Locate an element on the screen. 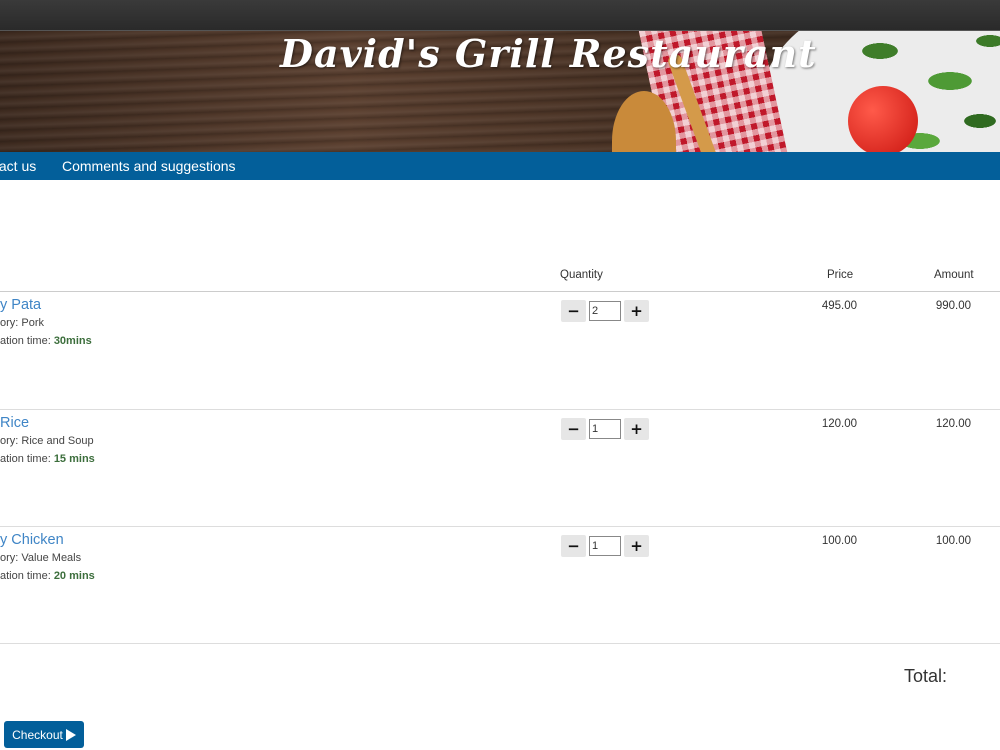 Image resolution: width=1000 pixels, height=750 pixels. item-name-link: y Chicken is located at coordinates (32, 540).